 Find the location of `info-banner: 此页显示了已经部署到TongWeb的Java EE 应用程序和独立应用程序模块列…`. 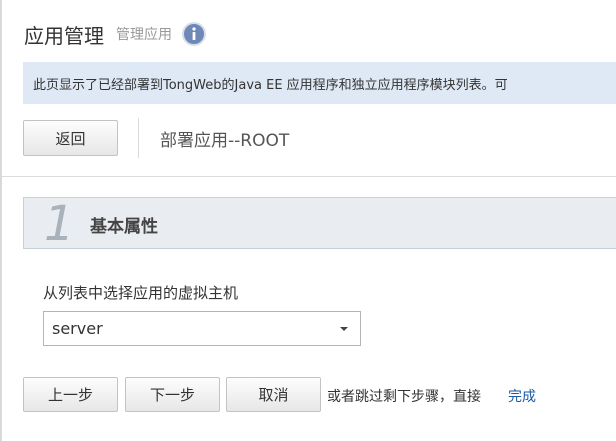

info-banner: 此页显示了已经部署到TongWeb的Java EE 应用程序和独立应用程序模块列… is located at coordinates (319, 83).